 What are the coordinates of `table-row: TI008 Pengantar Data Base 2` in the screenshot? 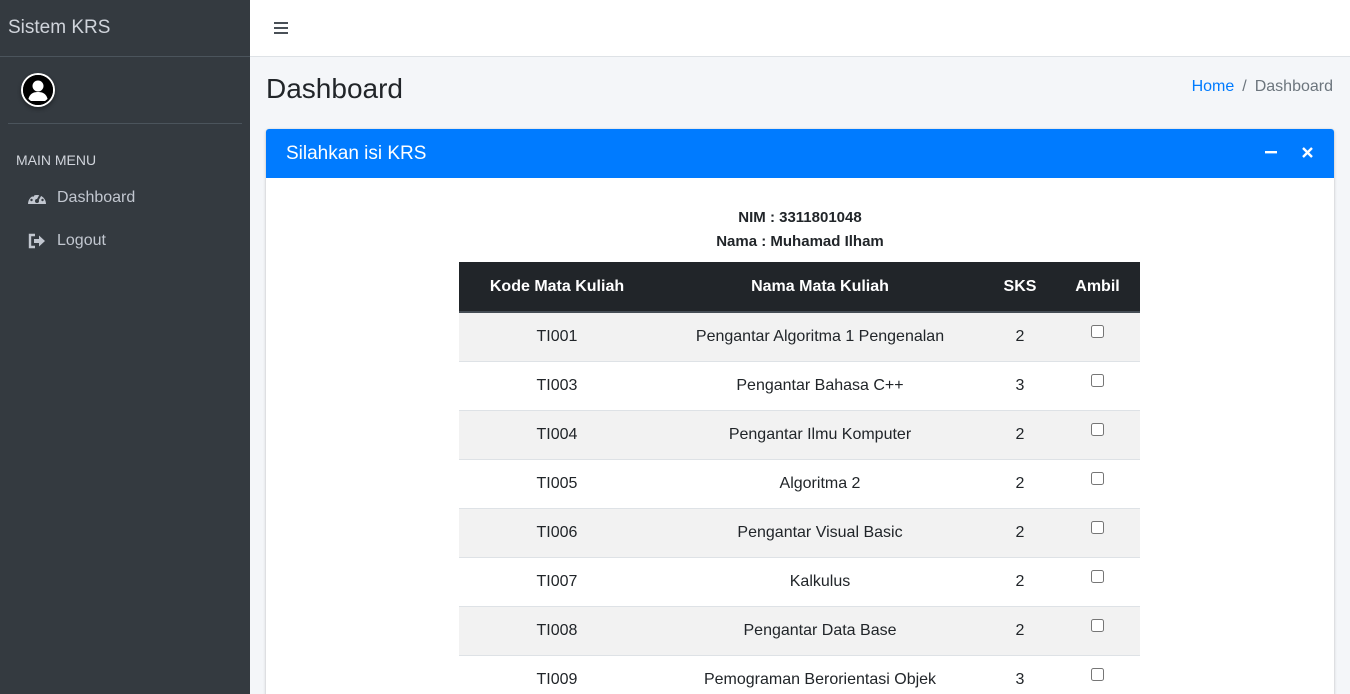 It's located at (799, 630).